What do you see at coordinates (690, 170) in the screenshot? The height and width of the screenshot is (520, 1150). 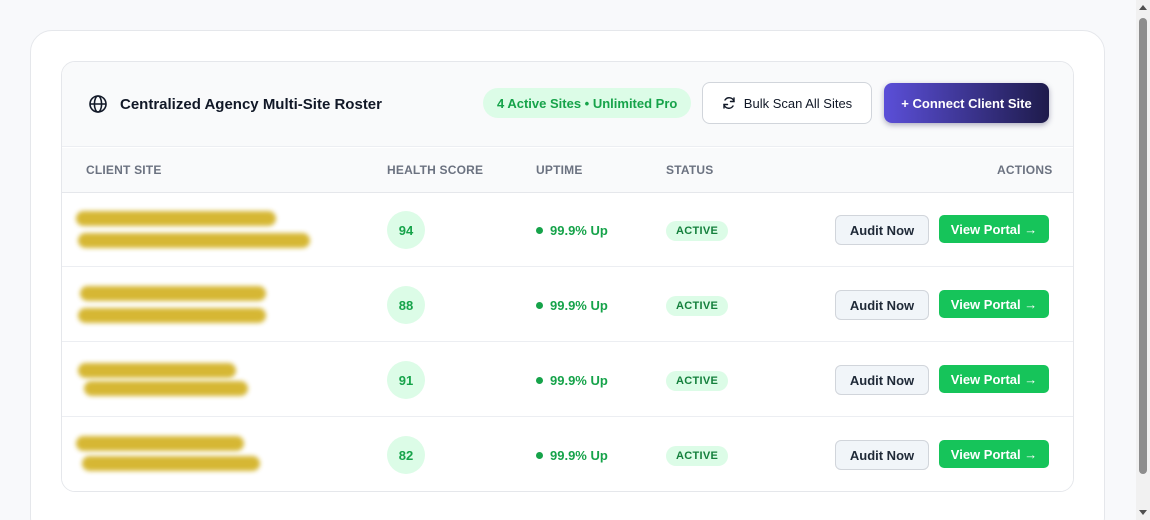 I see `column-header-status: STATUS` at bounding box center [690, 170].